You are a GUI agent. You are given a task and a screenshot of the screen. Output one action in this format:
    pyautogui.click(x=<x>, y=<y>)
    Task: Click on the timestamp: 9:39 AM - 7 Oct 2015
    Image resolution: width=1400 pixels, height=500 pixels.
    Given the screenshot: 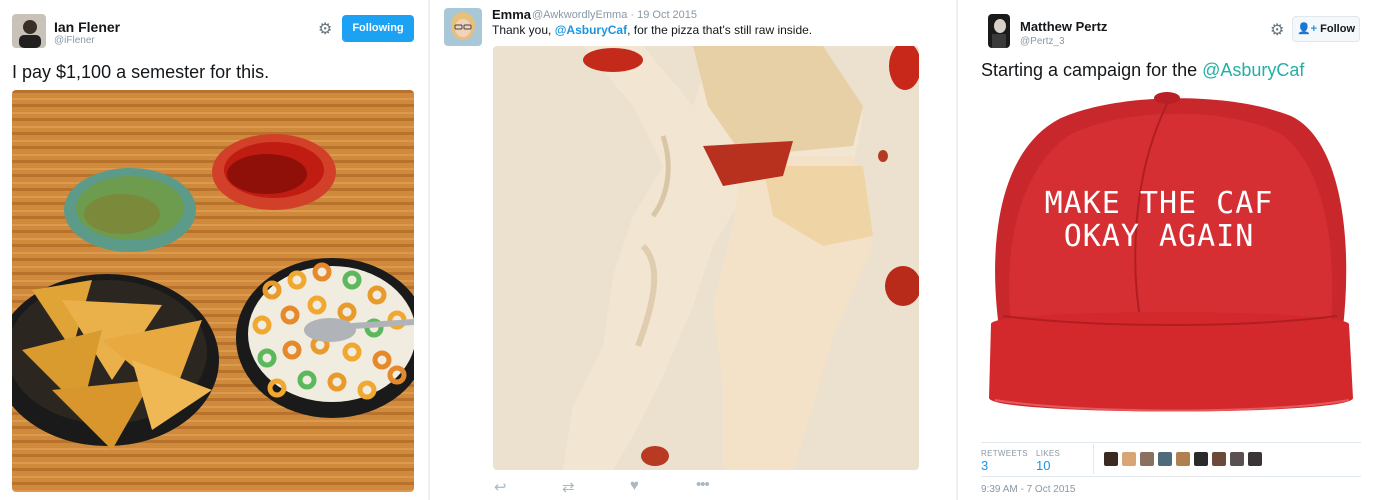 What is the action you would take?
    pyautogui.click(x=1028, y=489)
    